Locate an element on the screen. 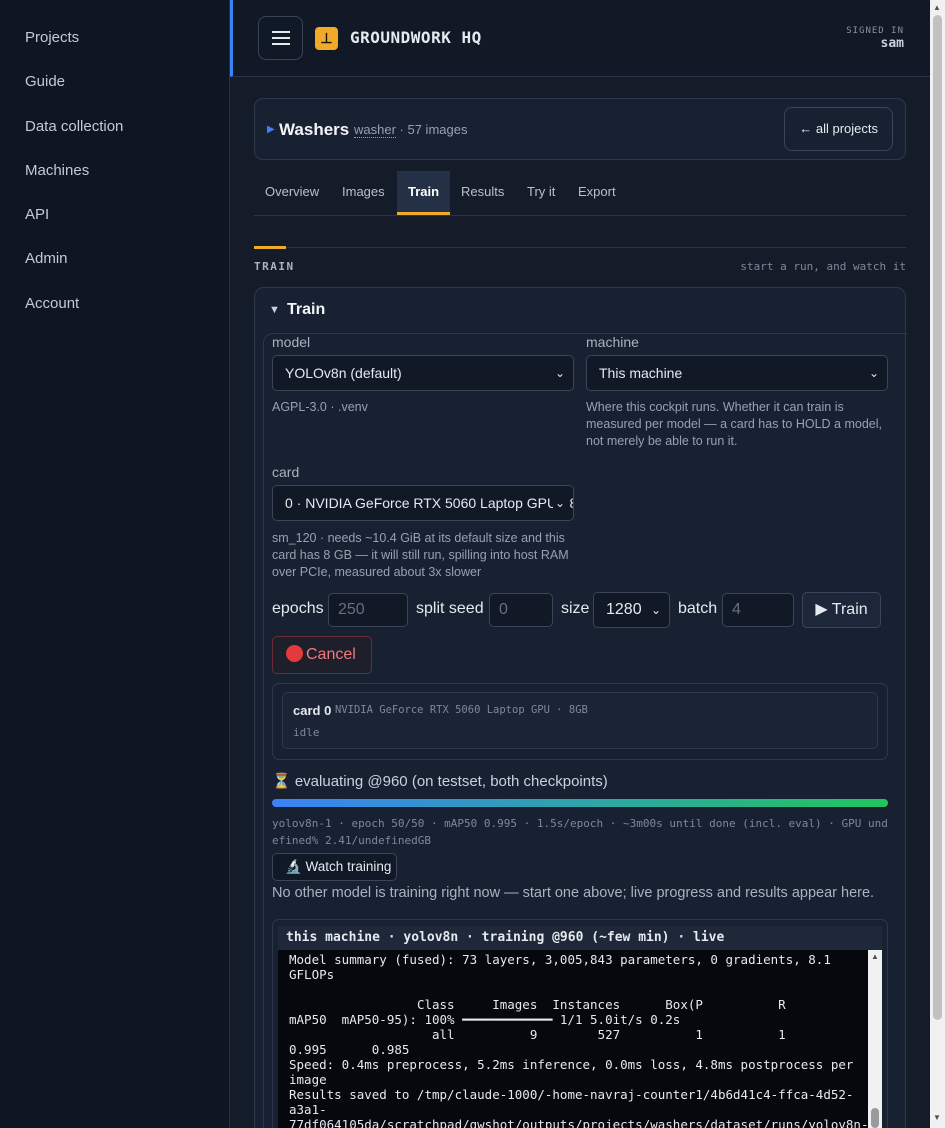  epochs-label: epochs is located at coordinates (298, 608).